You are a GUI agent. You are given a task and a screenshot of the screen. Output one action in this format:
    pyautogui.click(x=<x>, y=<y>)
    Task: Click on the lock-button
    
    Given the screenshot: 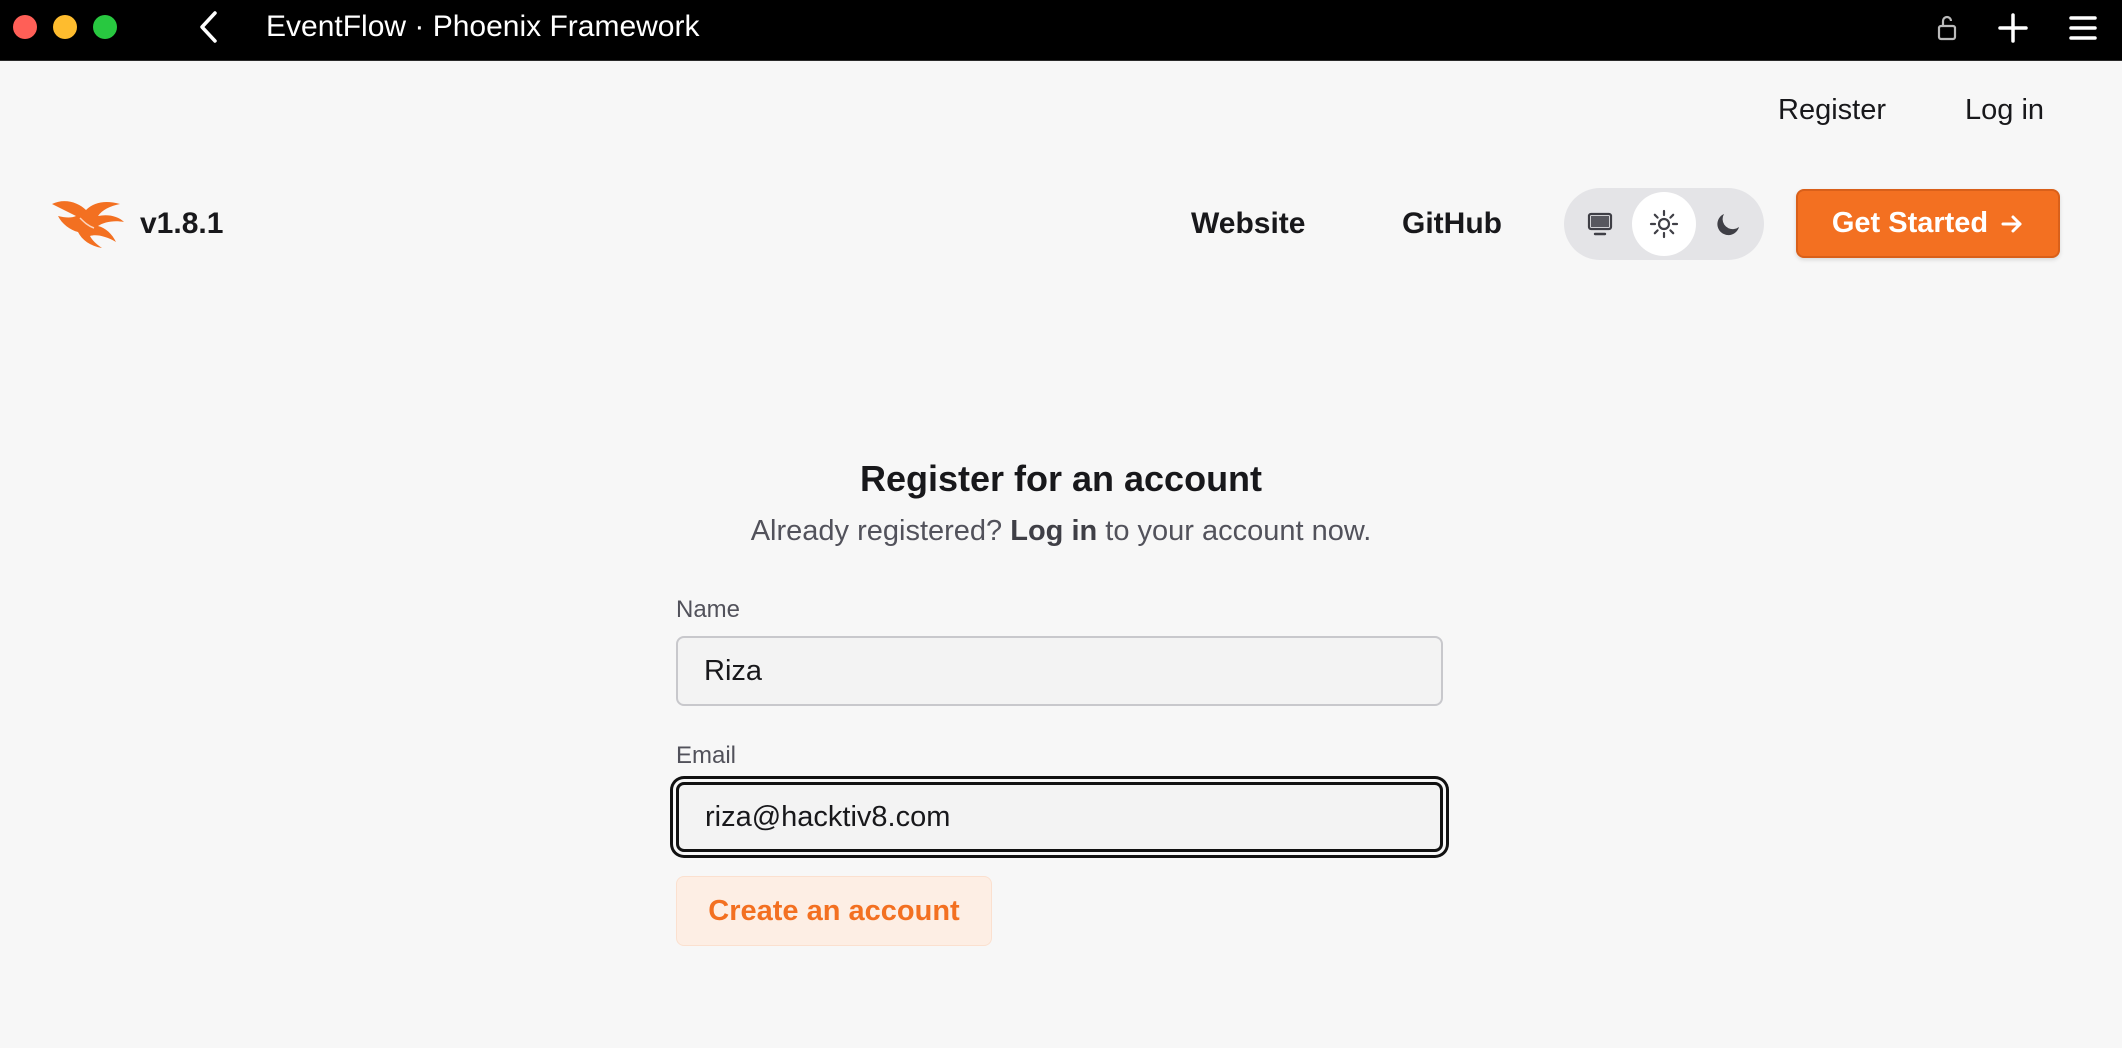 What is the action you would take?
    pyautogui.click(x=1947, y=28)
    